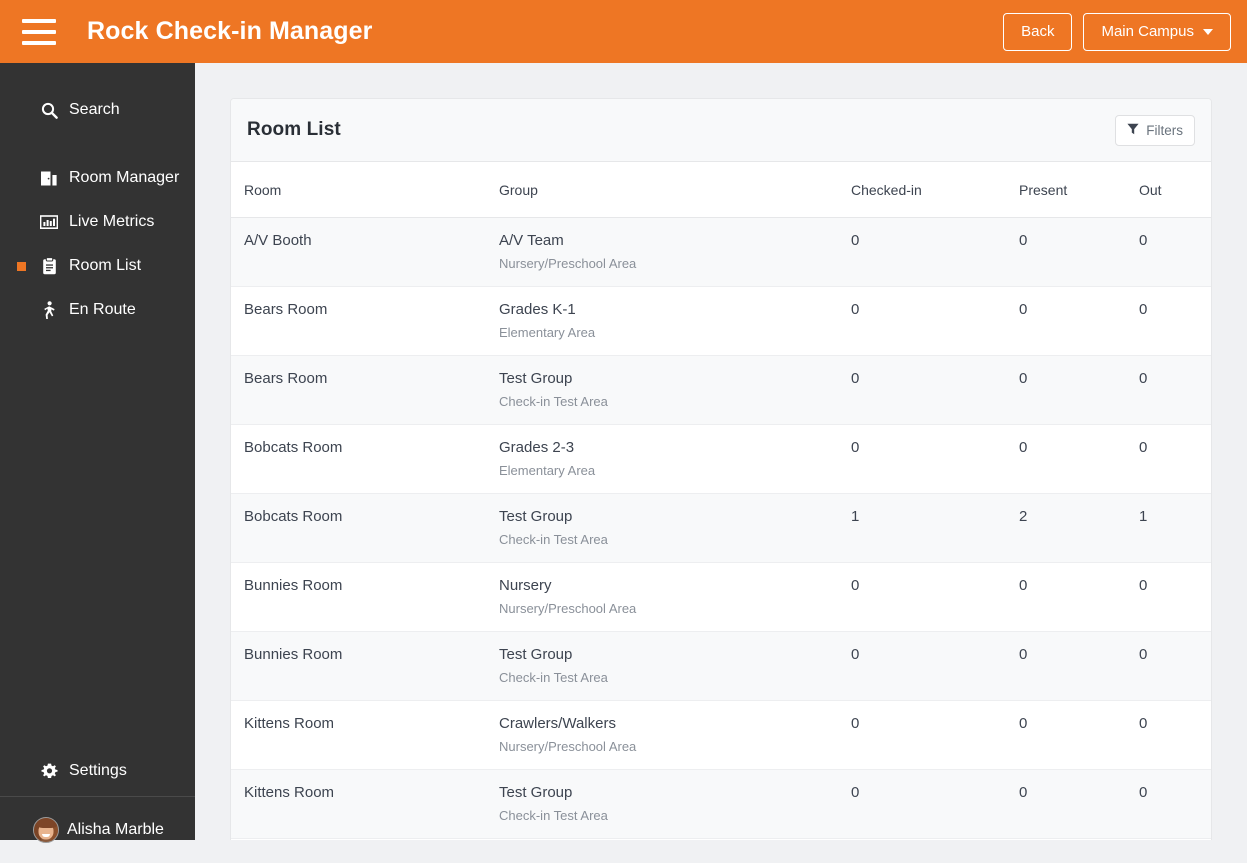 The width and height of the screenshot is (1247, 863). I want to click on column-header-room: Room, so click(365, 190).